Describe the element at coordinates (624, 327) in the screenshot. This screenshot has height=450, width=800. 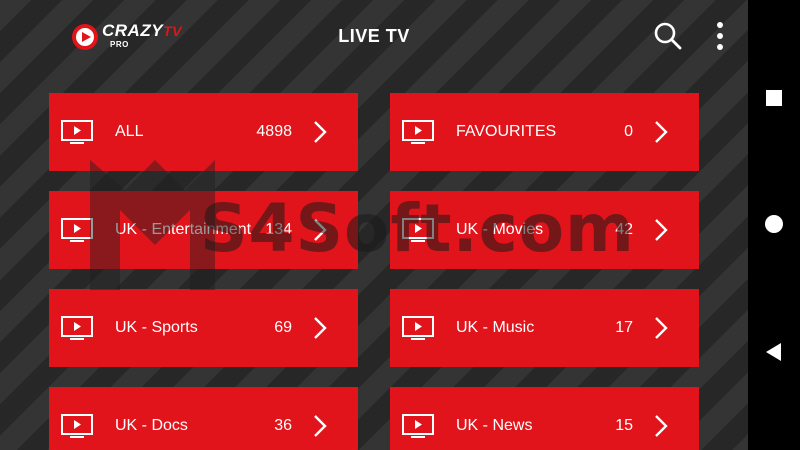
I see `category-count: 17` at that location.